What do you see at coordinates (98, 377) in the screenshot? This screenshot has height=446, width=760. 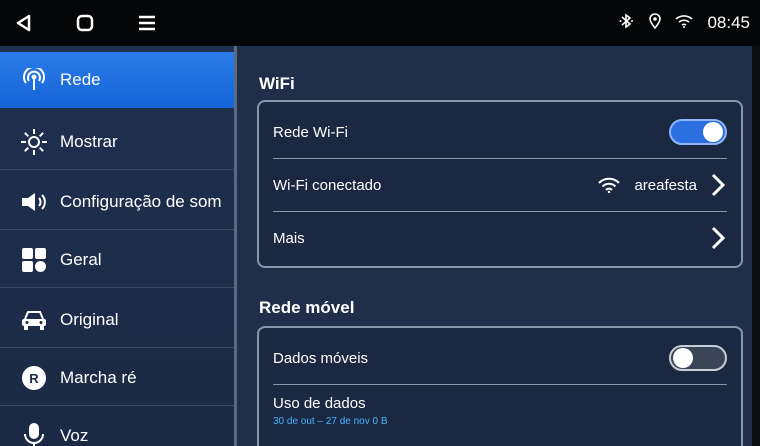 I see `sidebar-item-label: Marcha ré` at bounding box center [98, 377].